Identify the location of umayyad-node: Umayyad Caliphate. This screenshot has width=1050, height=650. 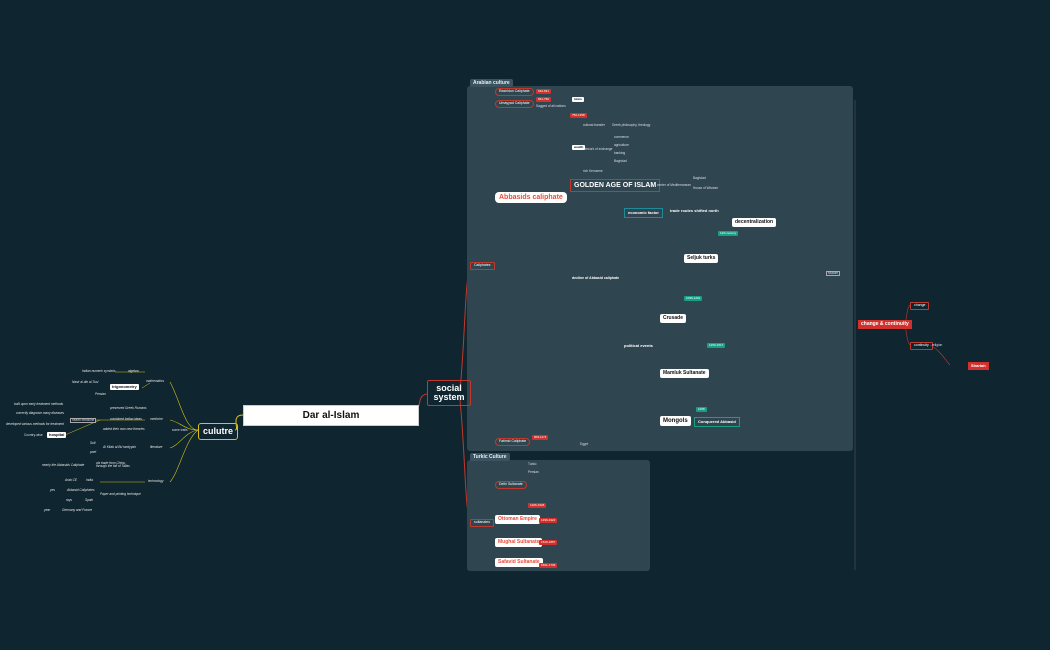
(514, 104).